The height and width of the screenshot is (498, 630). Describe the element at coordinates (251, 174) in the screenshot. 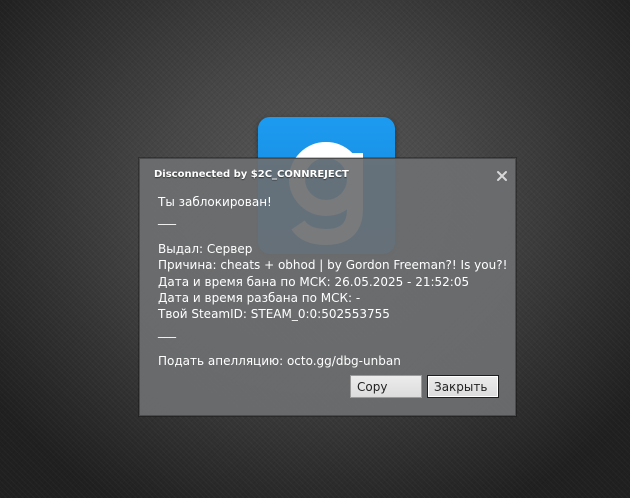

I see `dialog-title: Disconnected by $2C_CONNREJECT` at that location.